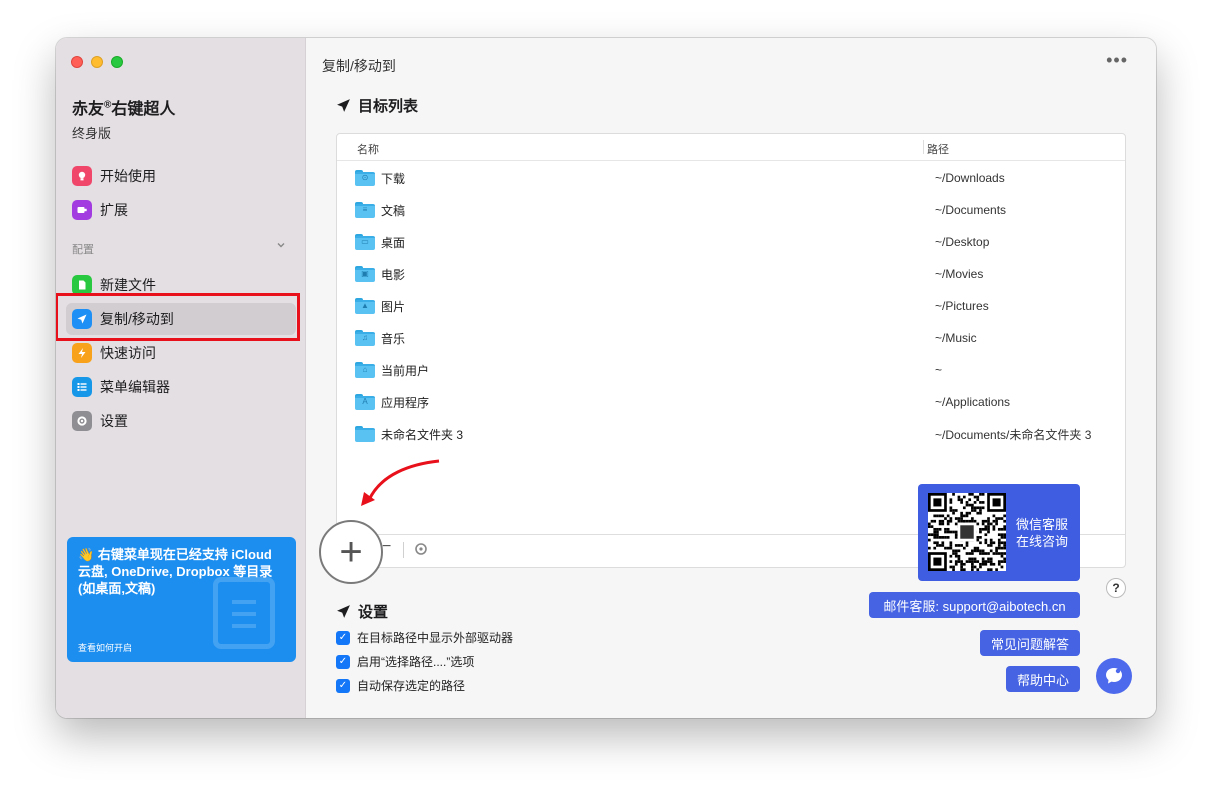  Describe the element at coordinates (181, 353) in the screenshot. I see `sidebar-item-quick-access: 快速访问` at that location.